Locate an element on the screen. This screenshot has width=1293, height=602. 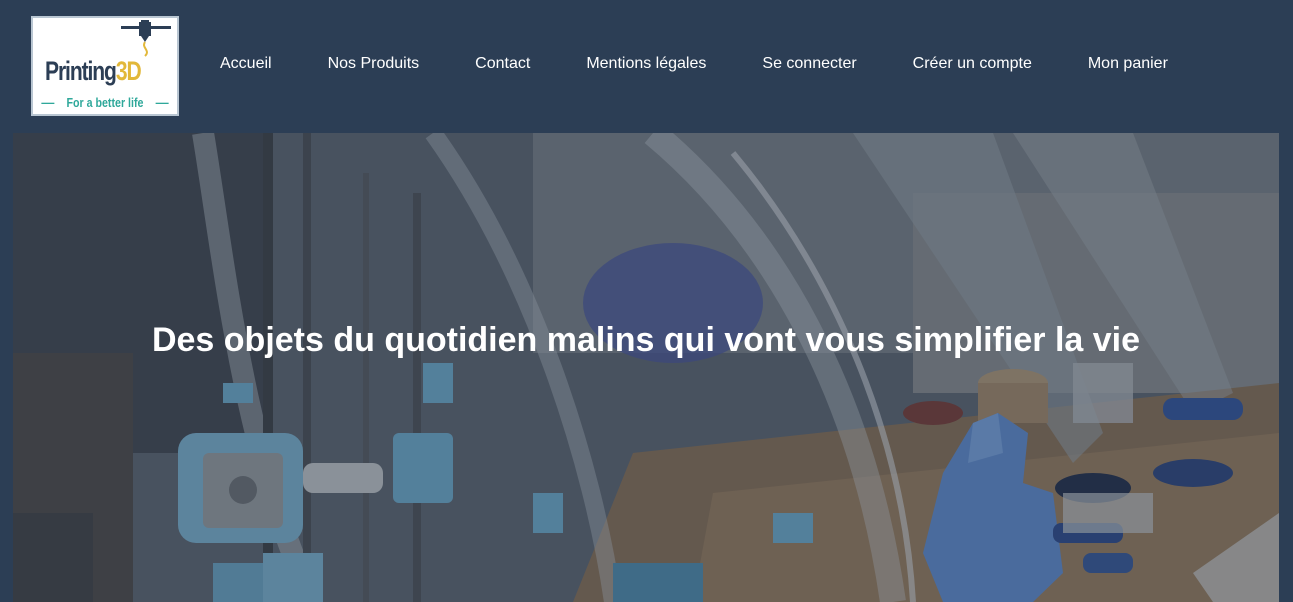
nav-link-creer-compte: Créer un compte is located at coordinates (972, 64).